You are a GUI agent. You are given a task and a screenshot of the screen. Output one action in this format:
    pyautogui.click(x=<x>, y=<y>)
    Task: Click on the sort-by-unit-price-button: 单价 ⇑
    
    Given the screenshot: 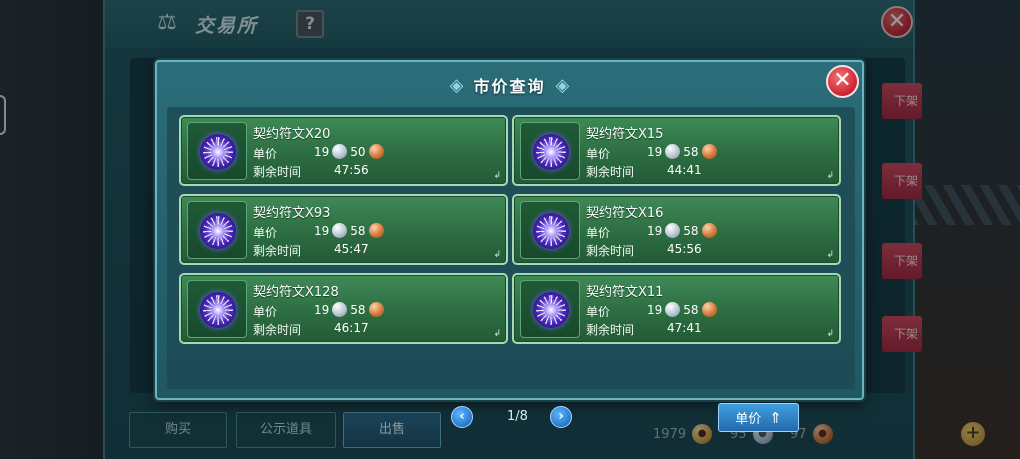 What is the action you would take?
    pyautogui.click(x=758, y=417)
    